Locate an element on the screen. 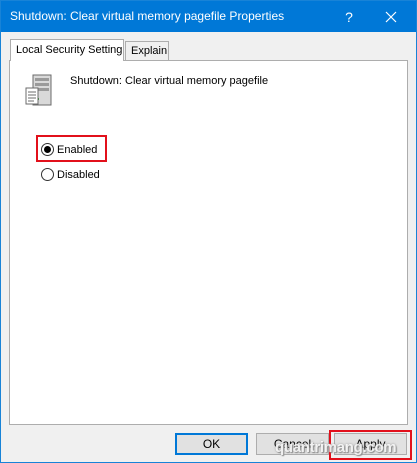  radio-selected-dot is located at coordinates (47, 149).